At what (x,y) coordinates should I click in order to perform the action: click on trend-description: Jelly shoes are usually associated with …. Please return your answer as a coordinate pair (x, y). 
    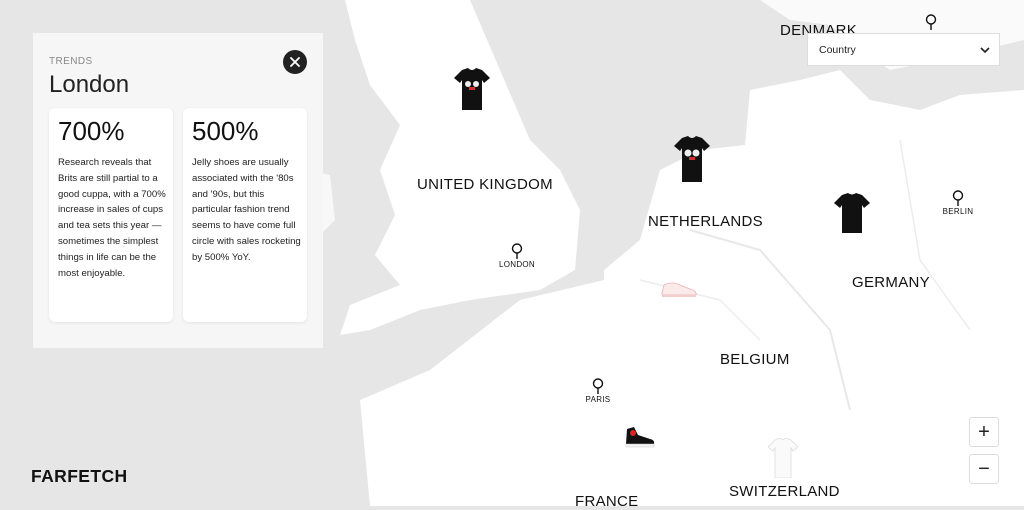
    Looking at the image, I should click on (246, 210).